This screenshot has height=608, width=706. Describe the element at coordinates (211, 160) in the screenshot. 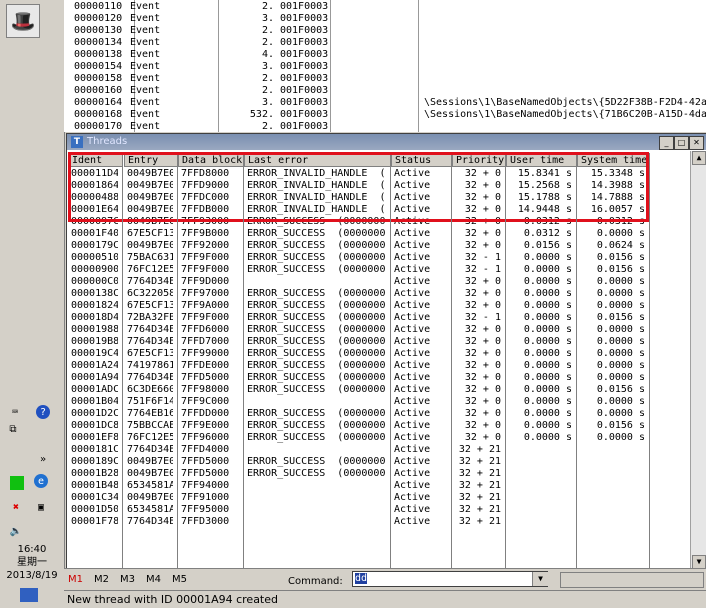

I see `column-header-data-block: Data block` at that location.